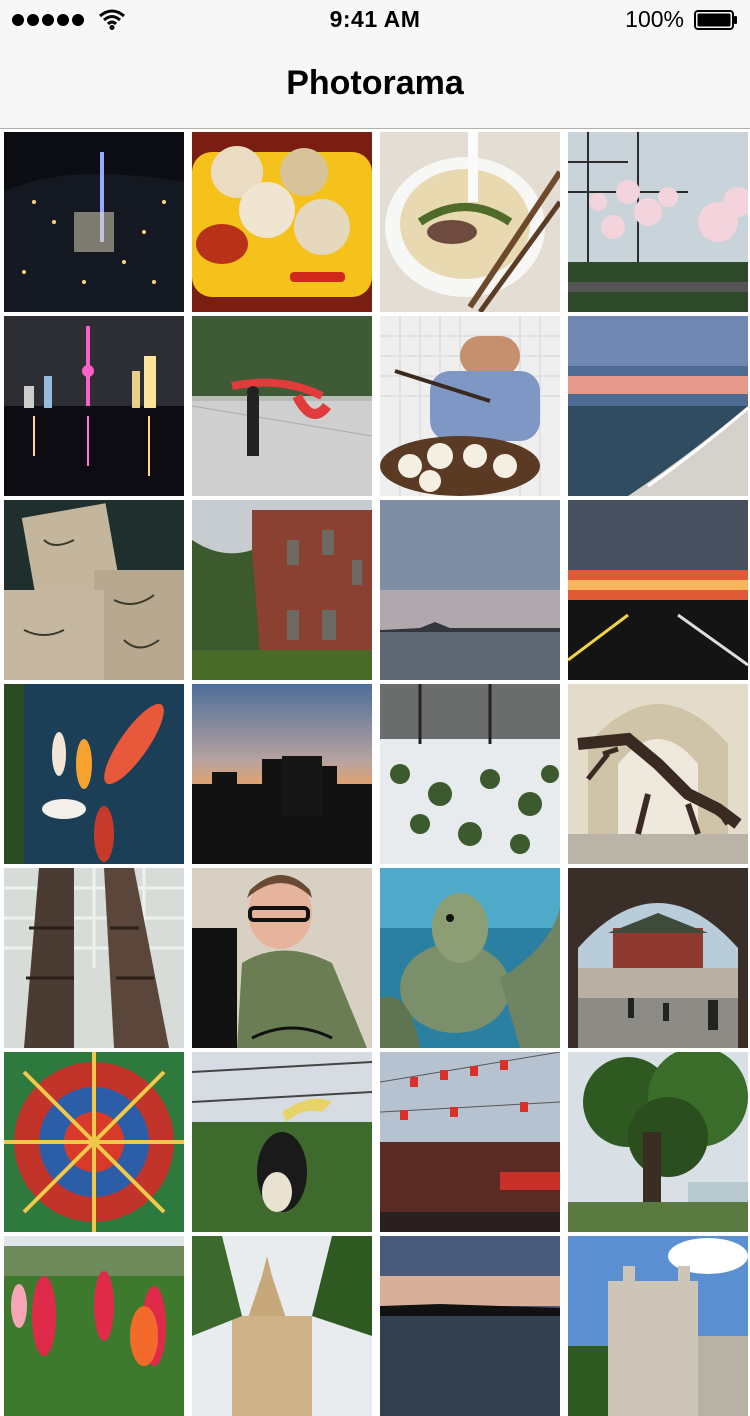 The image size is (750, 1416). What do you see at coordinates (715, 20) in the screenshot?
I see `battery-icon` at bounding box center [715, 20].